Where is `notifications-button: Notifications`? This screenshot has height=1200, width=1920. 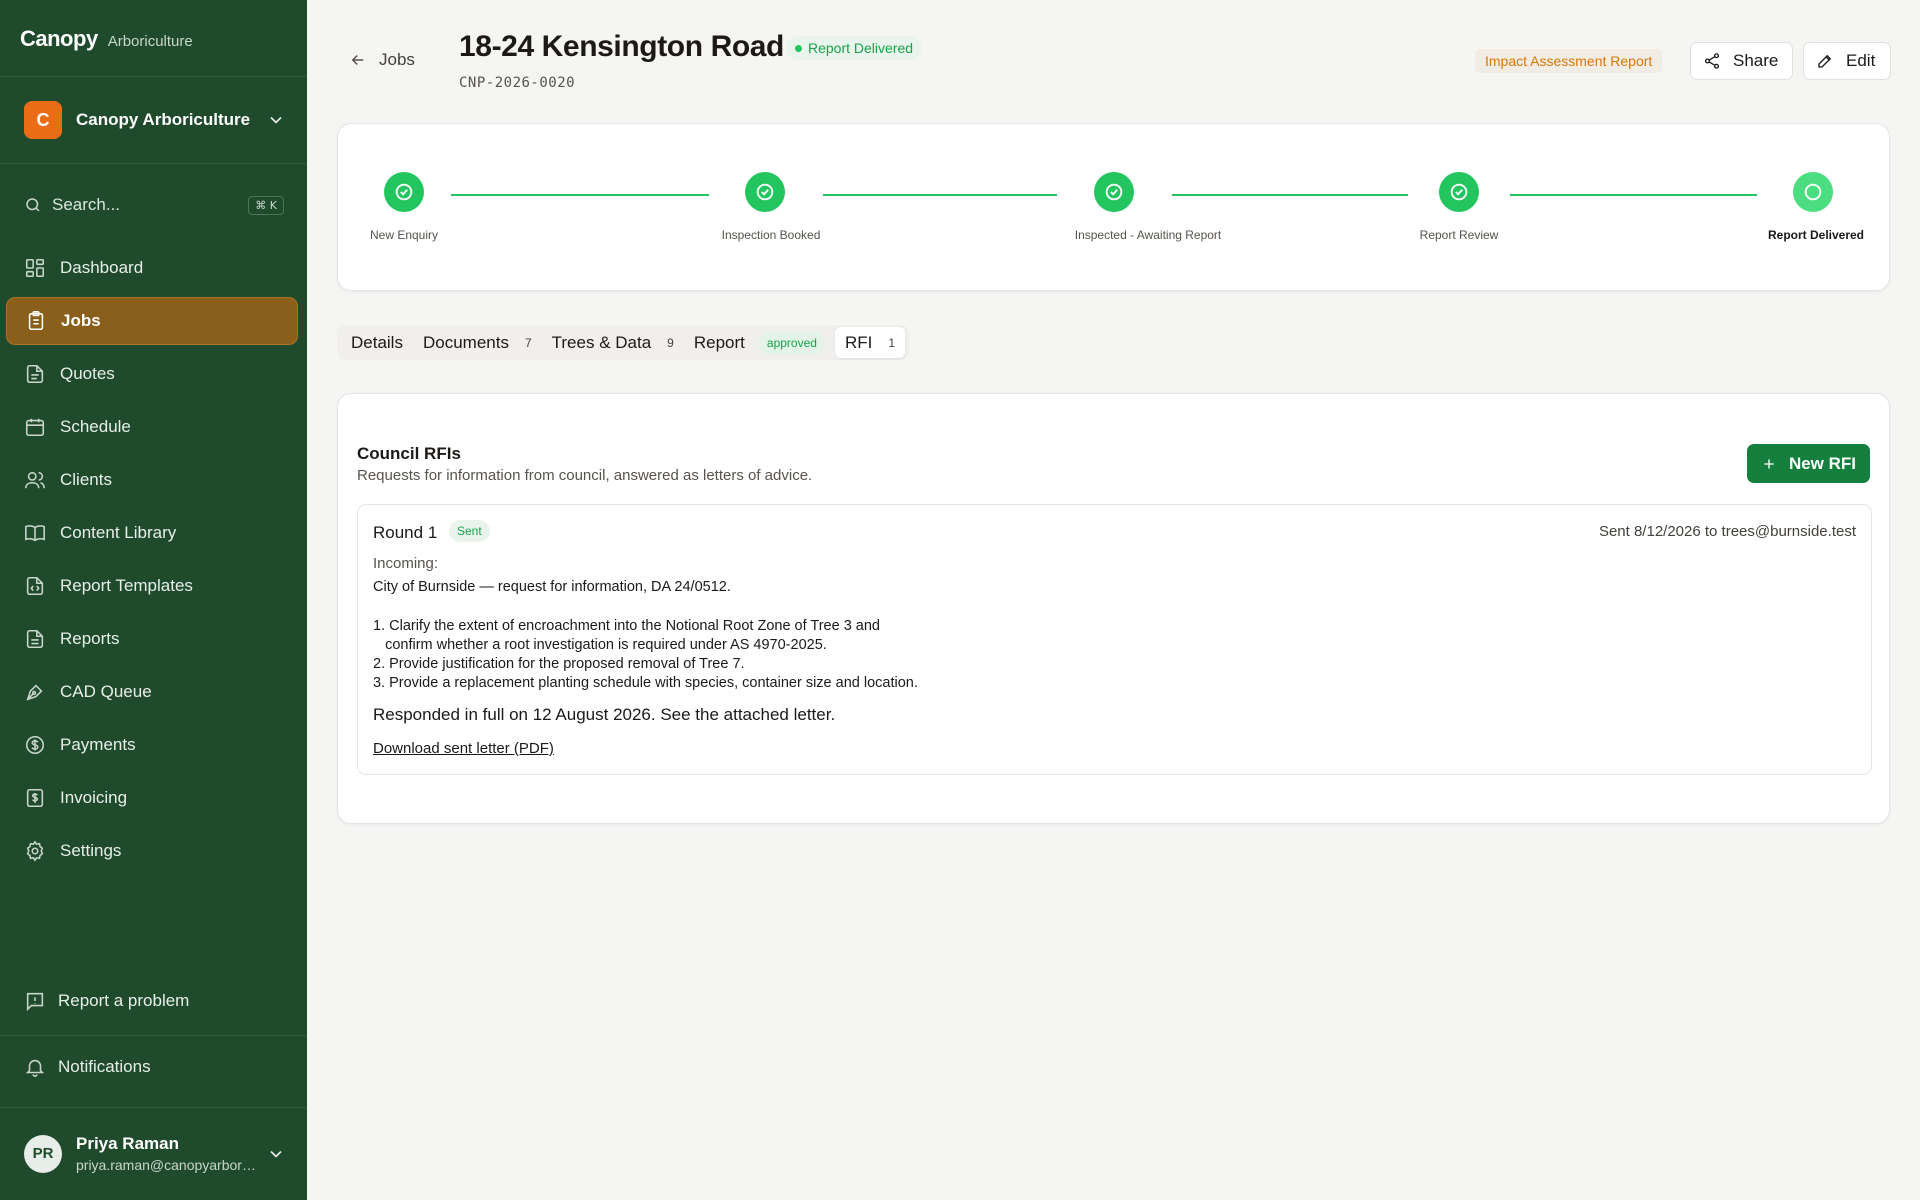 notifications-button: Notifications is located at coordinates (87, 1067).